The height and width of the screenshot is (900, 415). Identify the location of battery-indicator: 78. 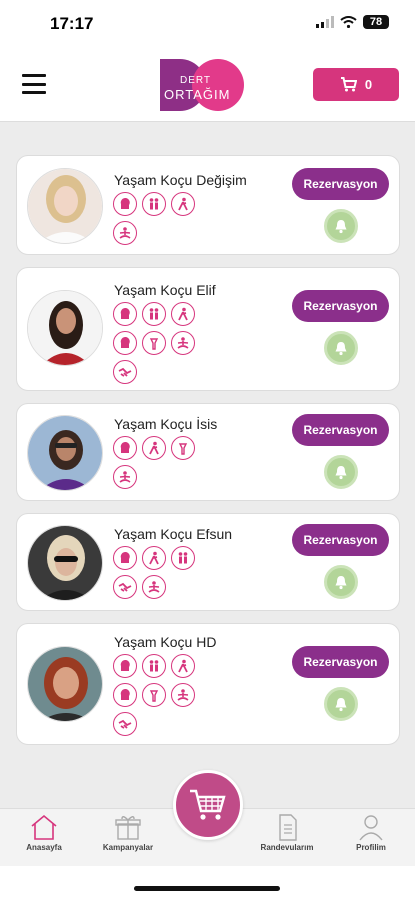
(376, 22).